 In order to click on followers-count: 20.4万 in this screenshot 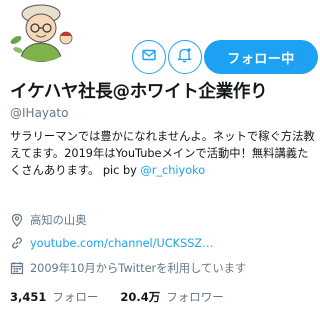, I will do `click(140, 297)`.